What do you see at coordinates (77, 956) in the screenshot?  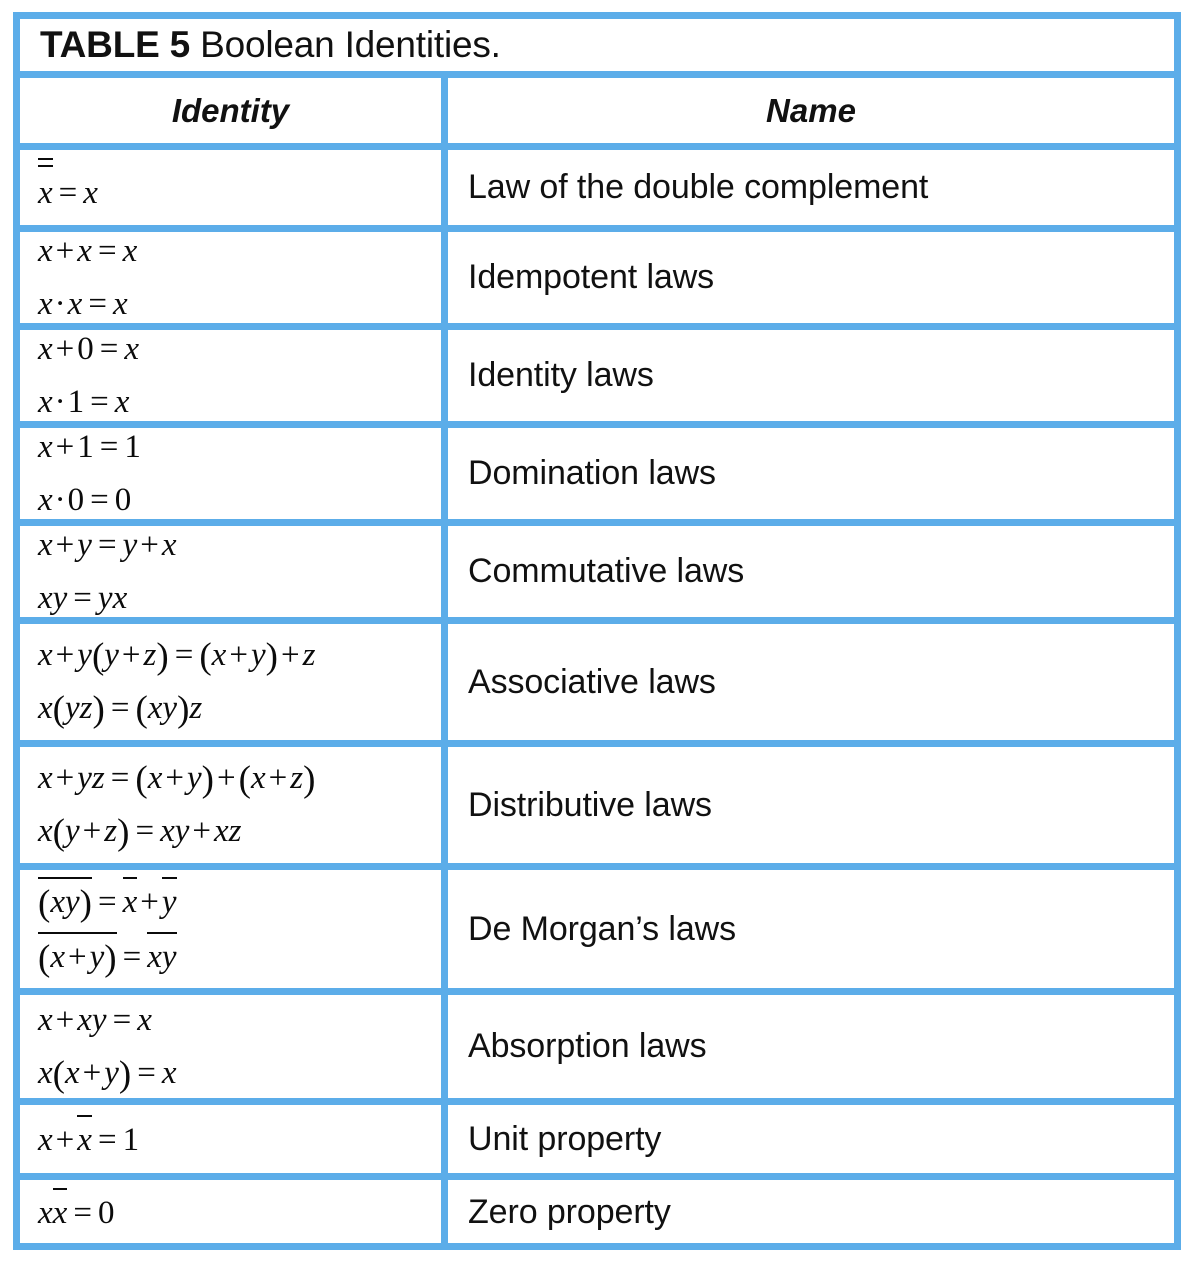 I see `overline-group: (x+y)` at bounding box center [77, 956].